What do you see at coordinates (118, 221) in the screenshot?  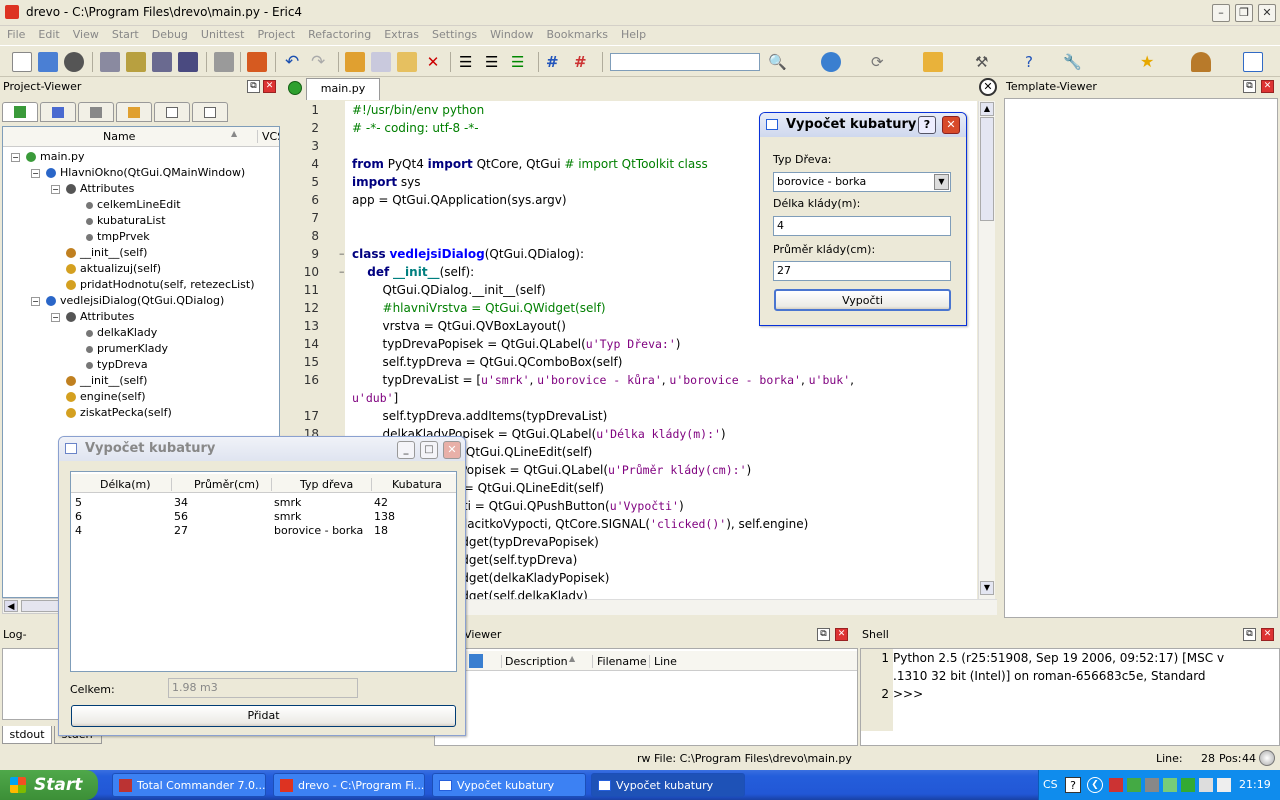 I see `tree-item: −kubaturaList` at bounding box center [118, 221].